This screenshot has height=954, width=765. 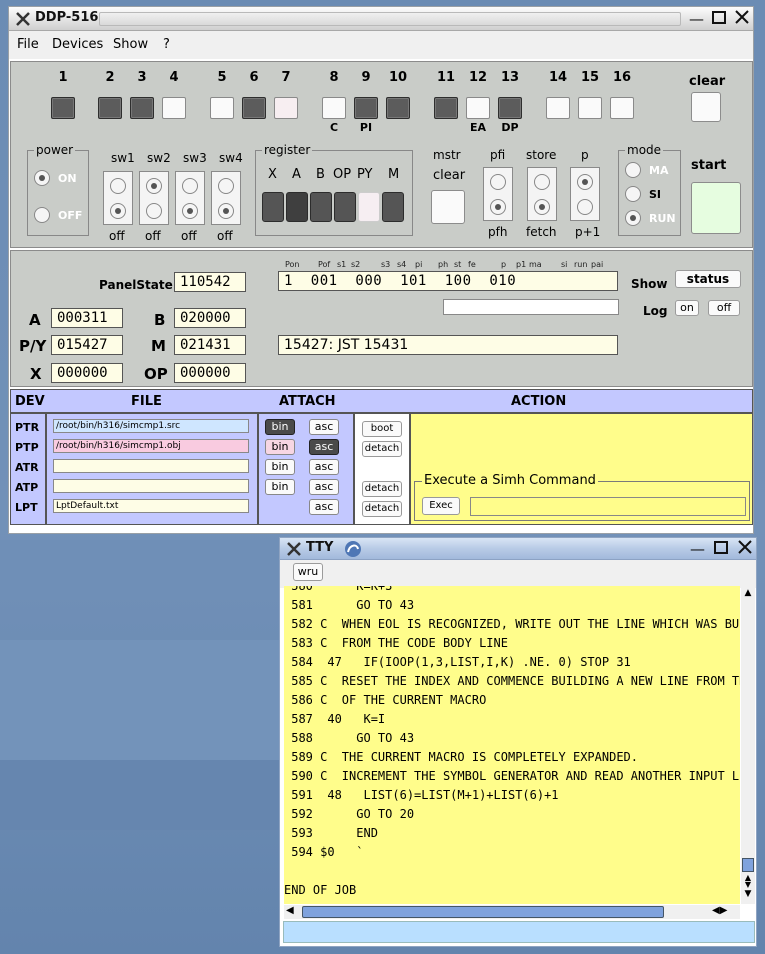 What do you see at coordinates (531, 307) in the screenshot?
I see `log-input` at bounding box center [531, 307].